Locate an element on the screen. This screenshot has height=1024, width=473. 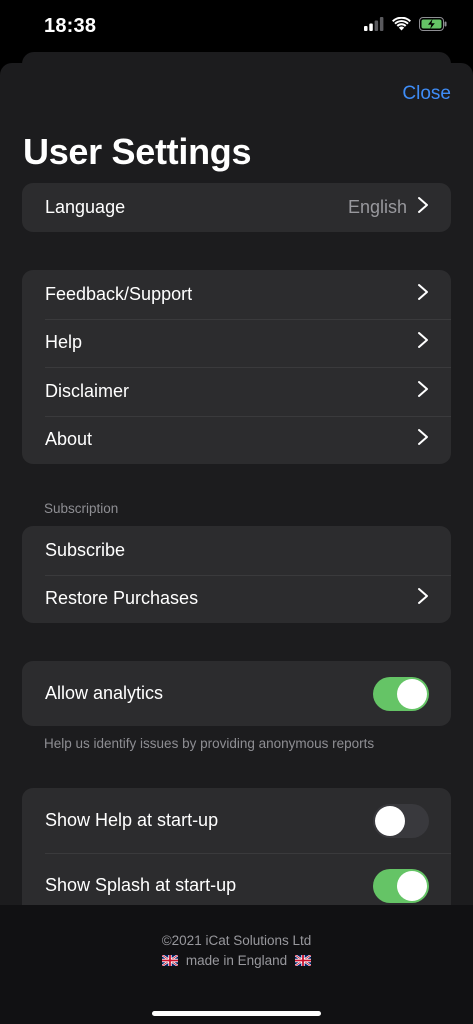
show-splash-startup-toggle is located at coordinates (401, 885).